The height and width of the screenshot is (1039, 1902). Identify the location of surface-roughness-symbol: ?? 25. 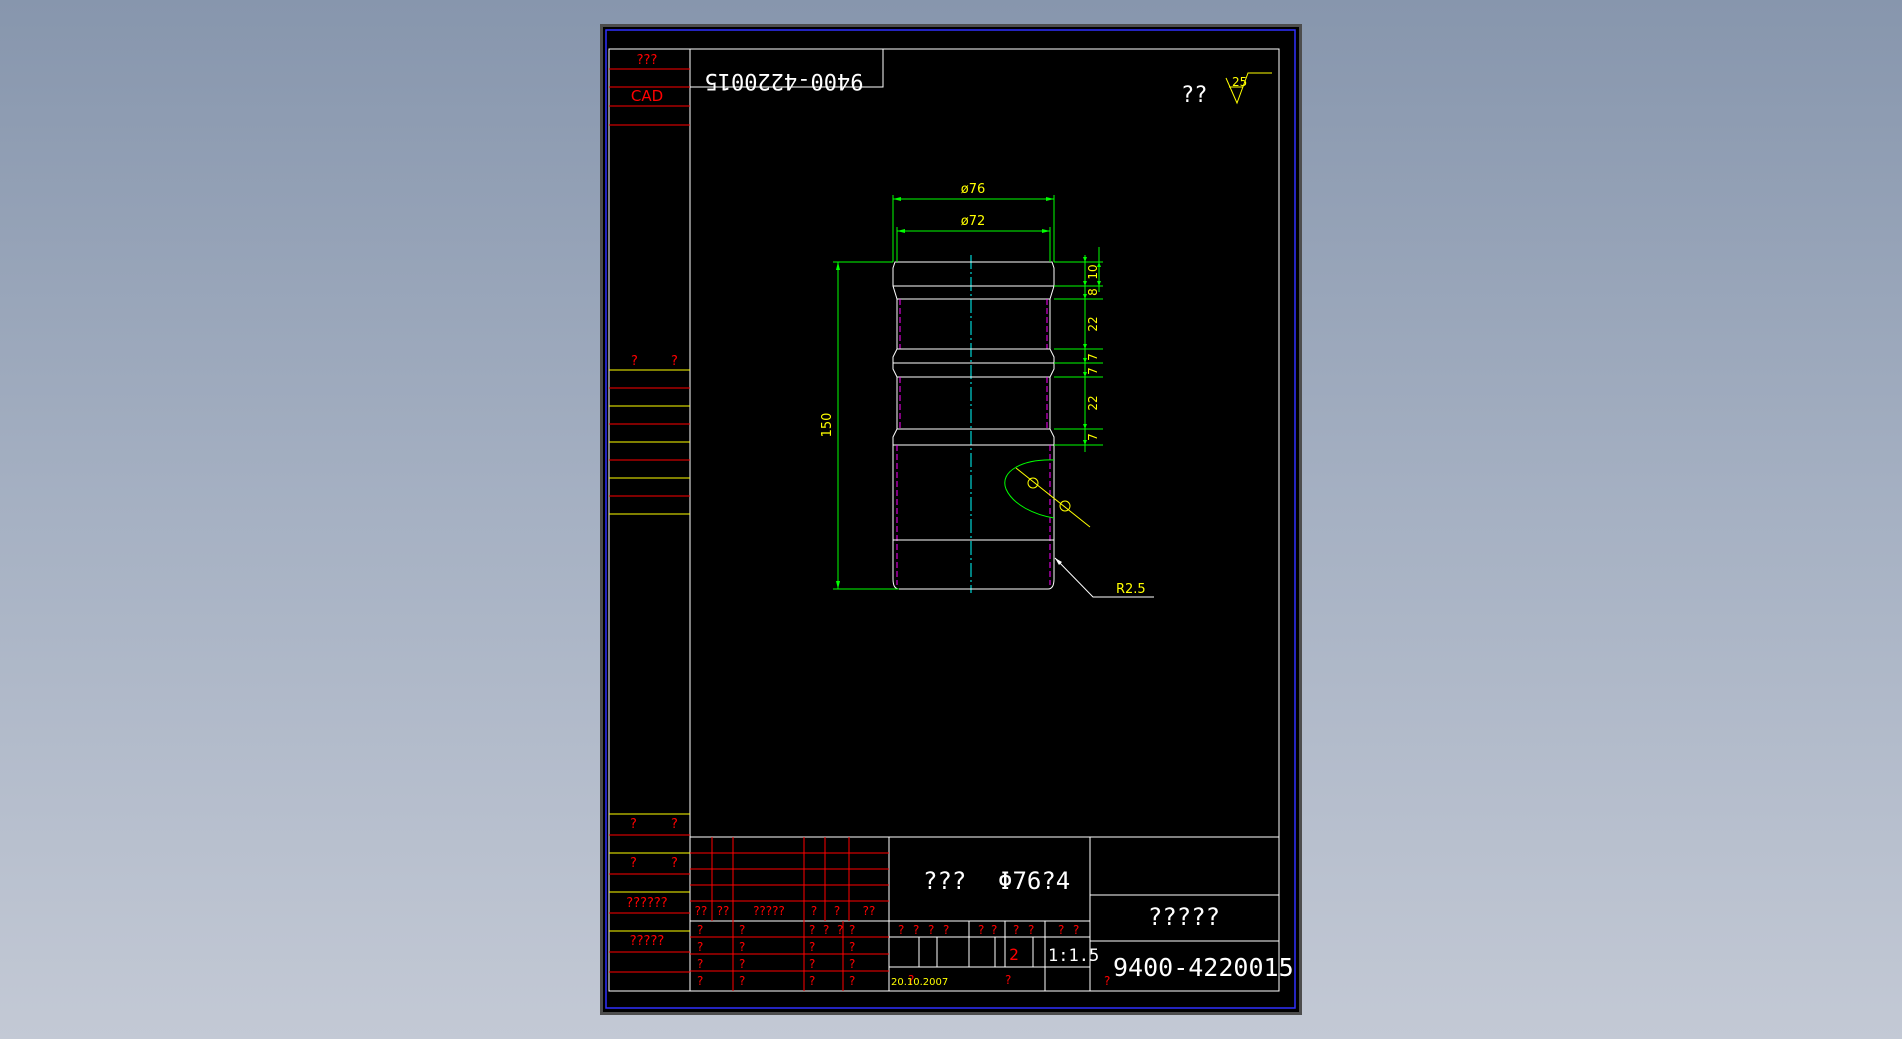
(1226, 90).